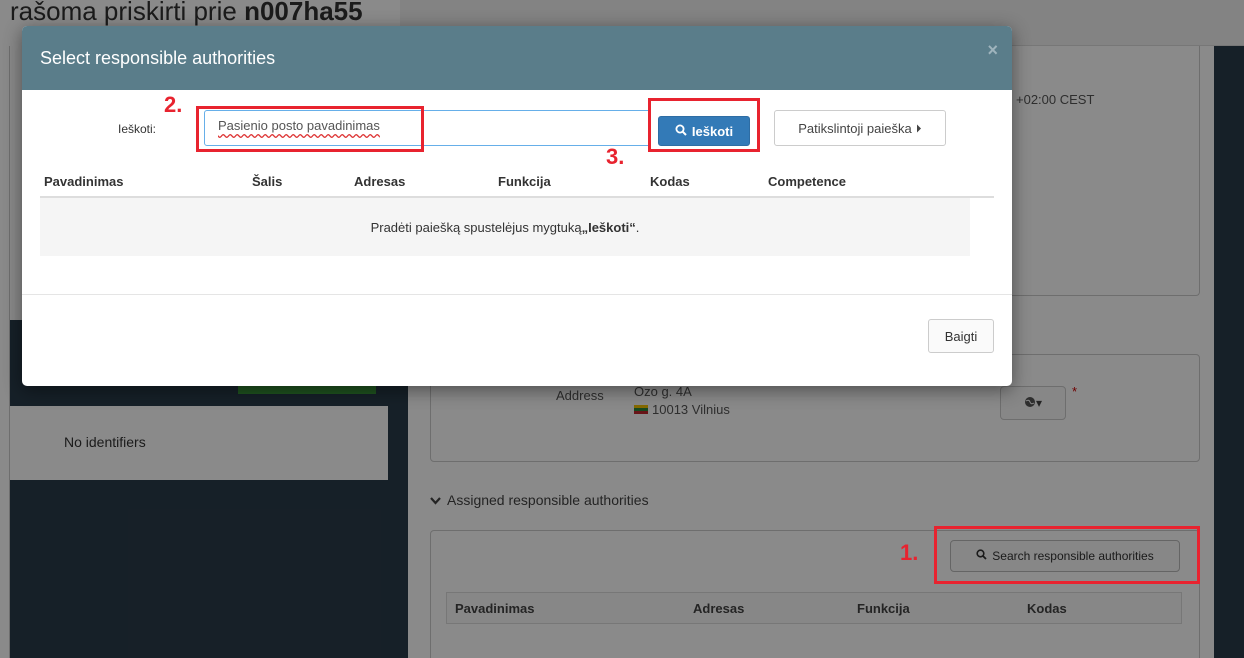  I want to click on modal-footer: Baigti, so click(517, 340).